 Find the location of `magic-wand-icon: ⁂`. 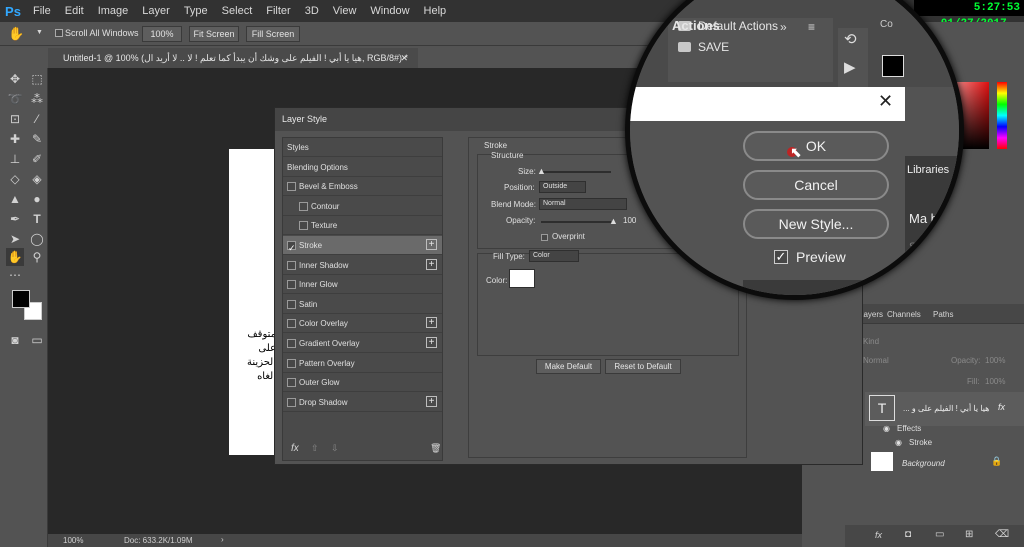

magic-wand-icon: ⁂ is located at coordinates (37, 99).